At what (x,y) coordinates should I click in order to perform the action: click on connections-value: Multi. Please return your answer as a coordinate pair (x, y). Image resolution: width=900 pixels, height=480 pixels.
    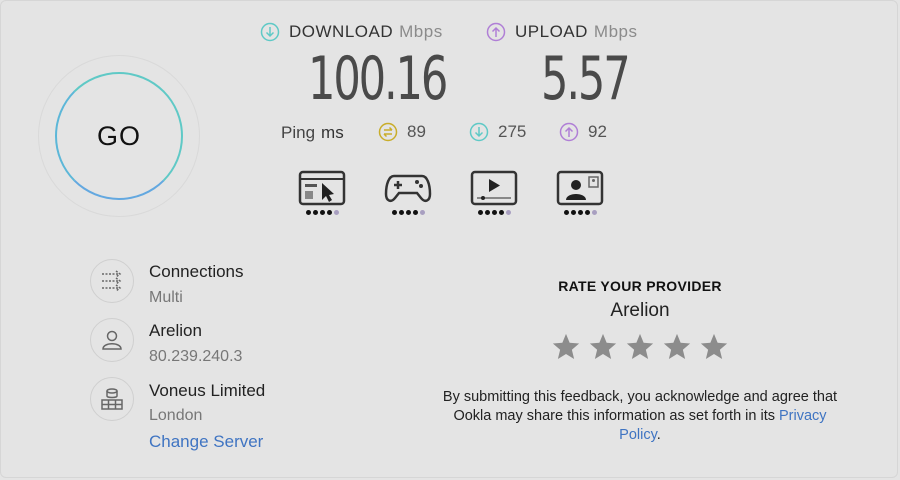
    Looking at the image, I should click on (166, 297).